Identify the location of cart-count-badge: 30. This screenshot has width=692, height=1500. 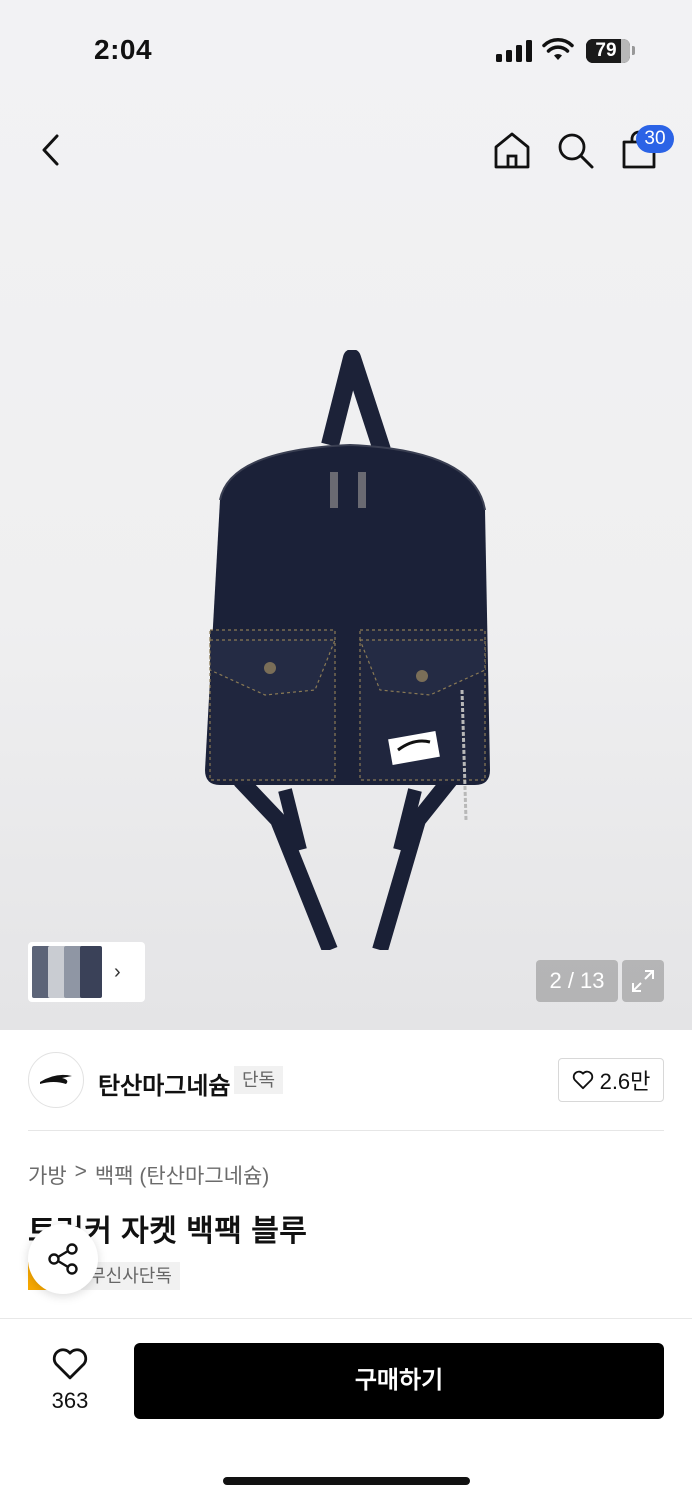
(655, 139).